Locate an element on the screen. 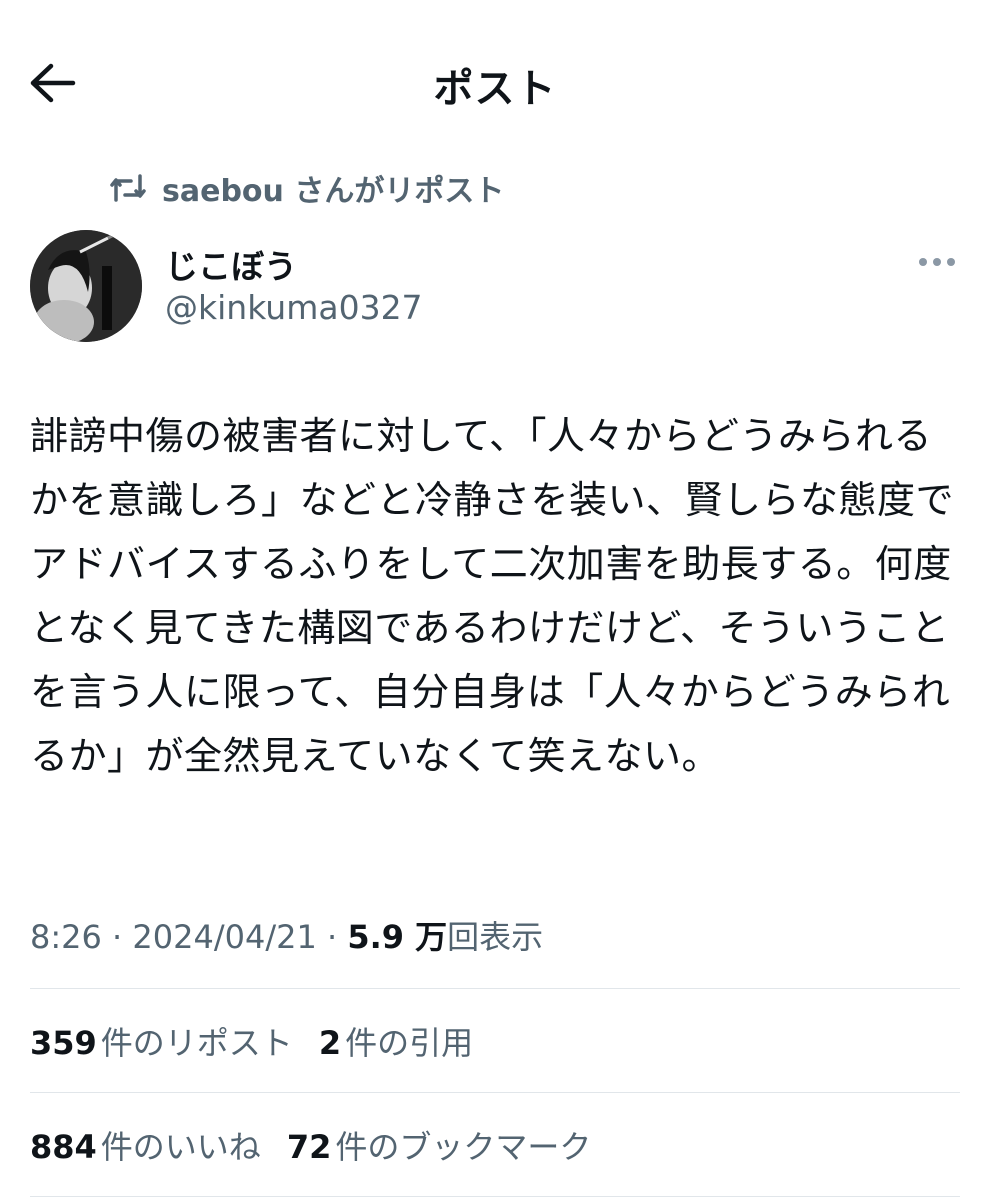  bookmarks-stat: 72 件のブックマーク is located at coordinates (439, 1145).